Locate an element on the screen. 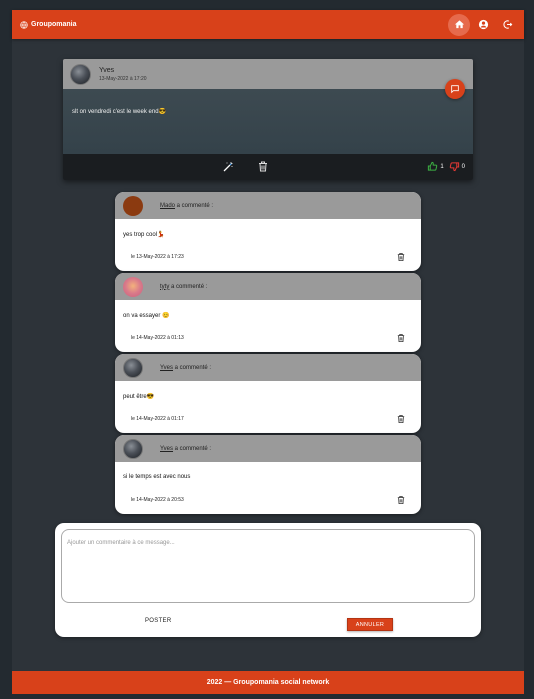 This screenshot has width=534, height=699. comment-date: le 14-May-2022 à 01:17 is located at coordinates (157, 419).